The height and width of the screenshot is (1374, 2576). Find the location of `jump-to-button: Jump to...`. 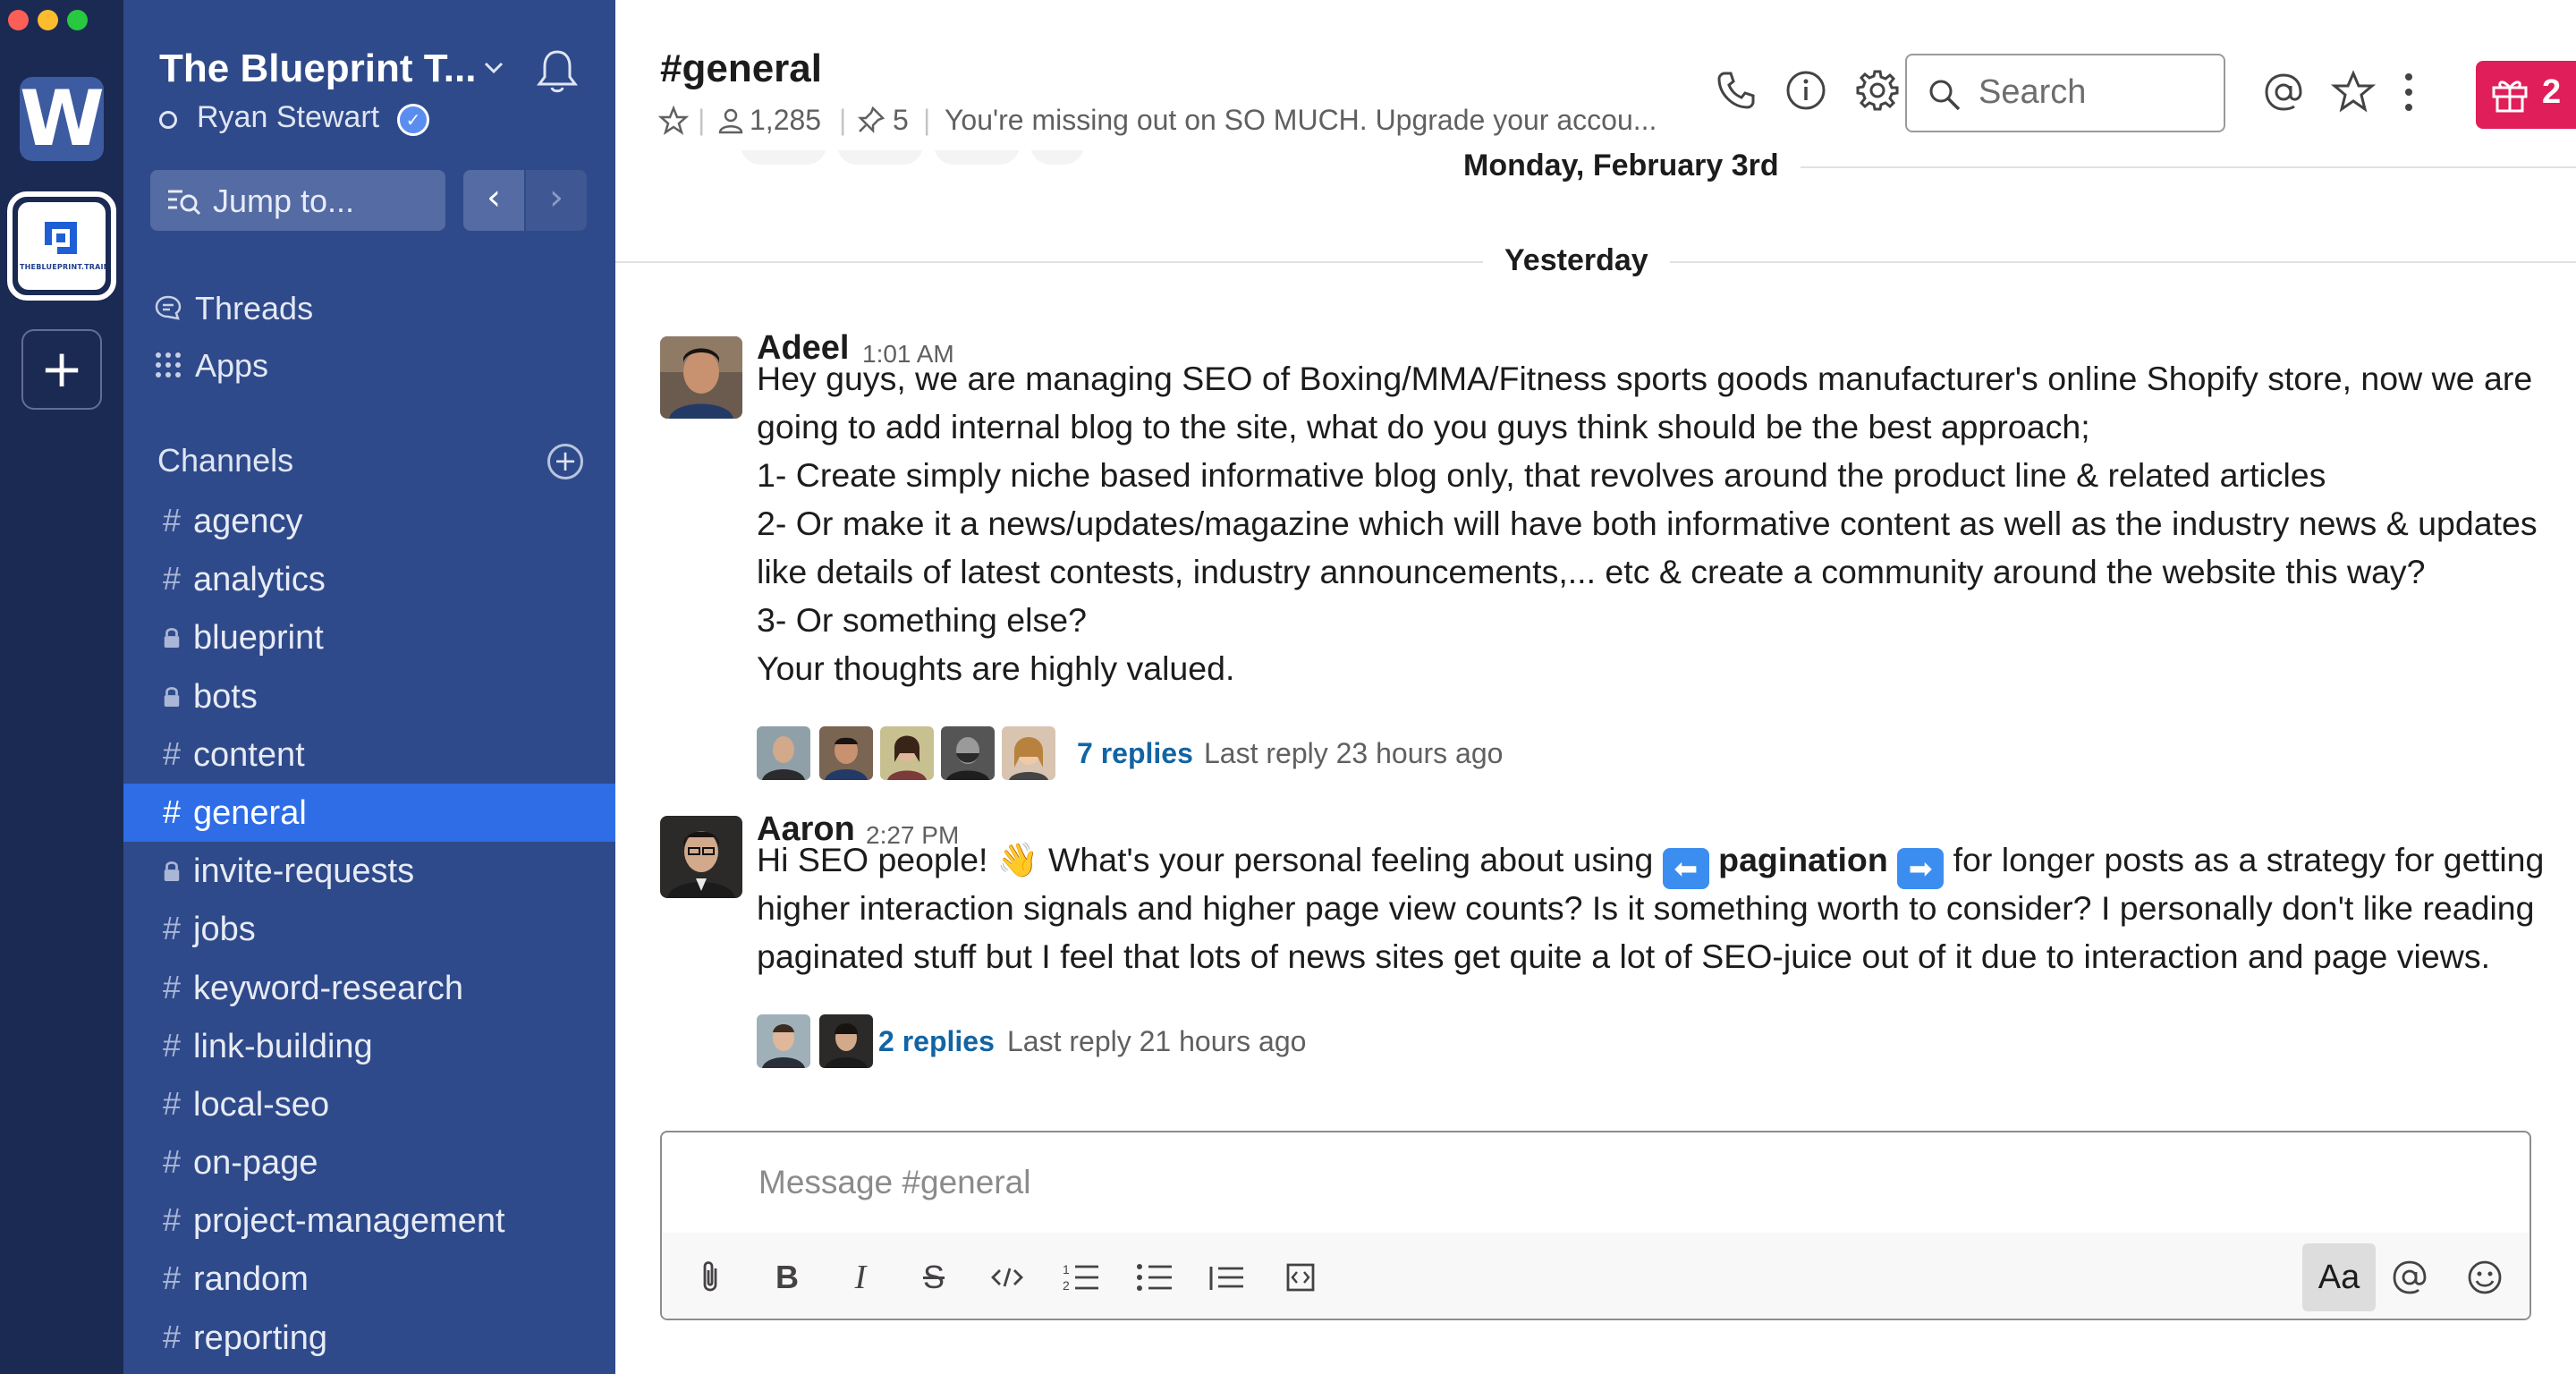

jump-to-button: Jump to... is located at coordinates (297, 200).